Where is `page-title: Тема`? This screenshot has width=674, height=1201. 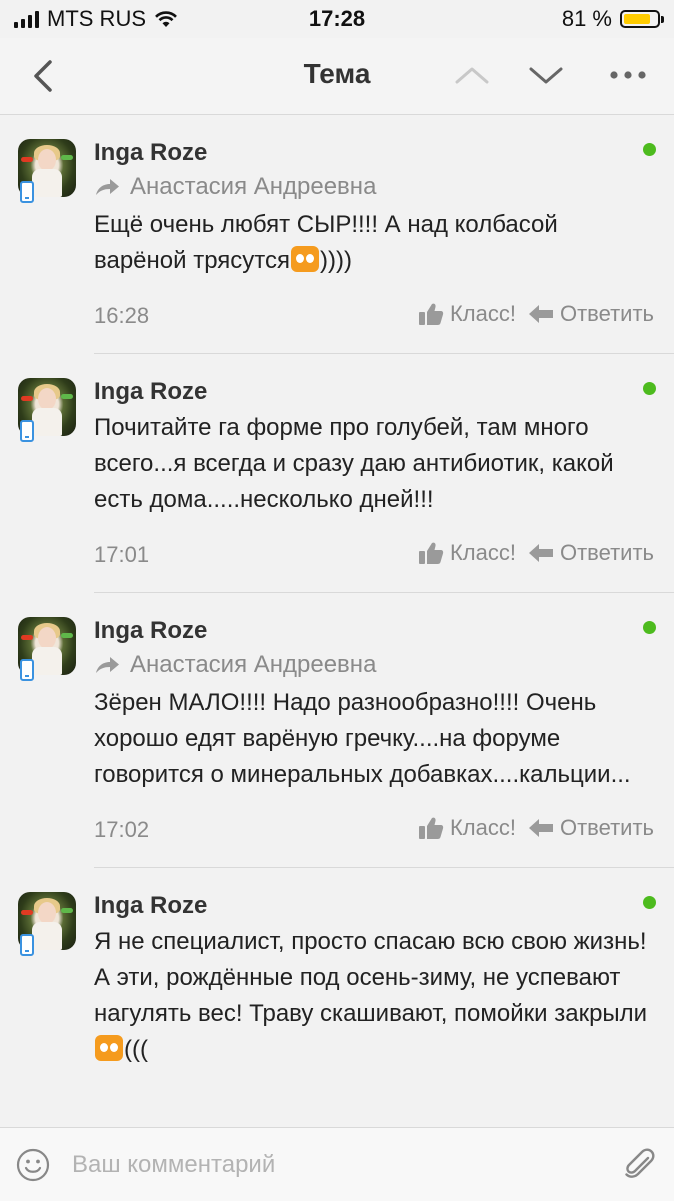
page-title: Тема is located at coordinates (337, 73).